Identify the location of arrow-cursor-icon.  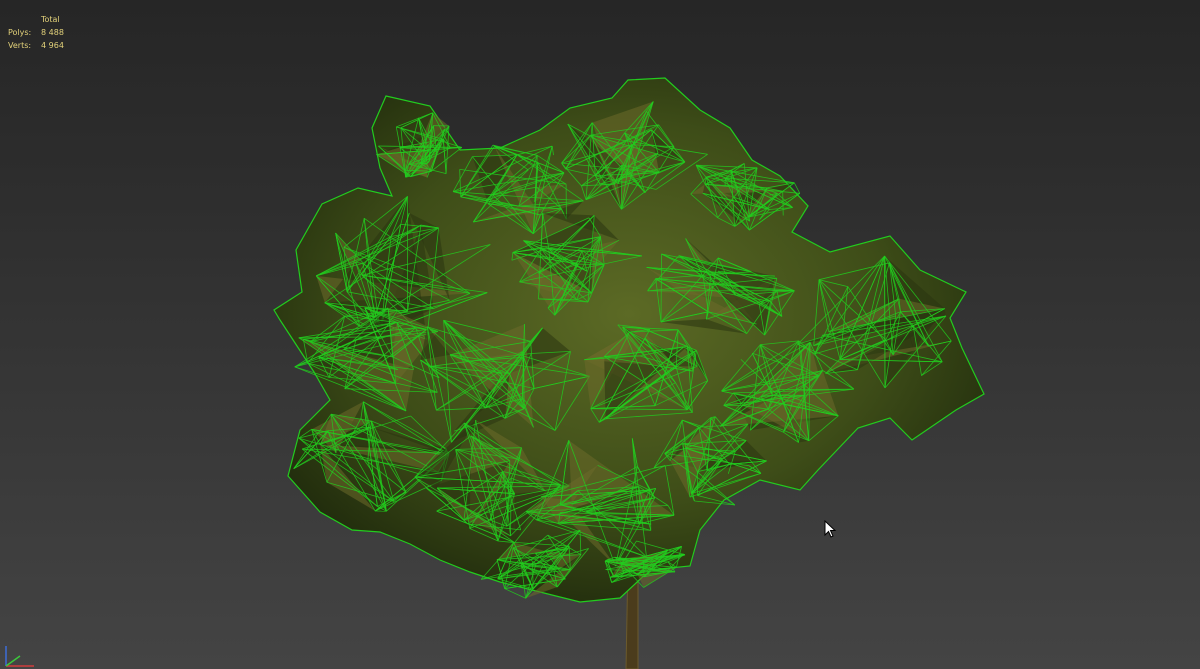
(830, 529).